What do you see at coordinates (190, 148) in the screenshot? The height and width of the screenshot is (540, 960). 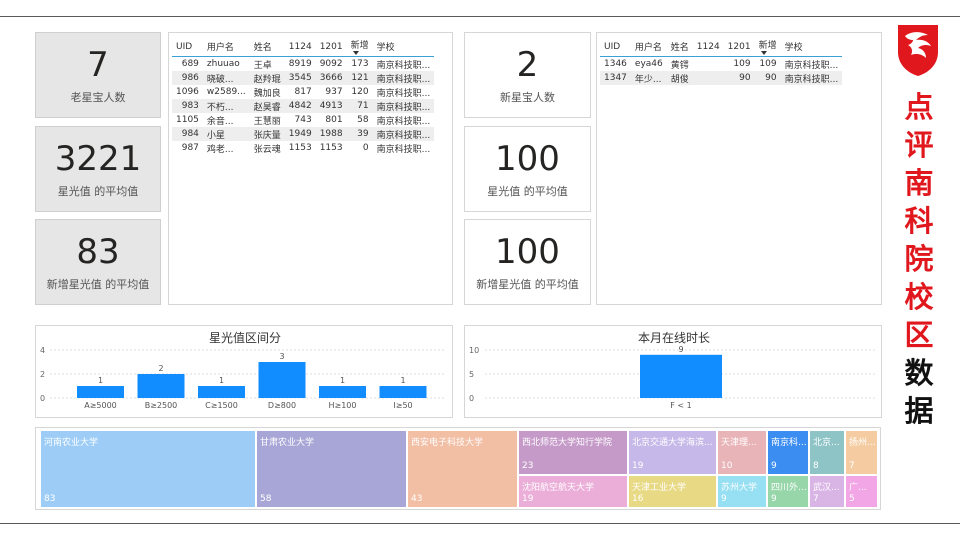 I see `table-cell: 987` at bounding box center [190, 148].